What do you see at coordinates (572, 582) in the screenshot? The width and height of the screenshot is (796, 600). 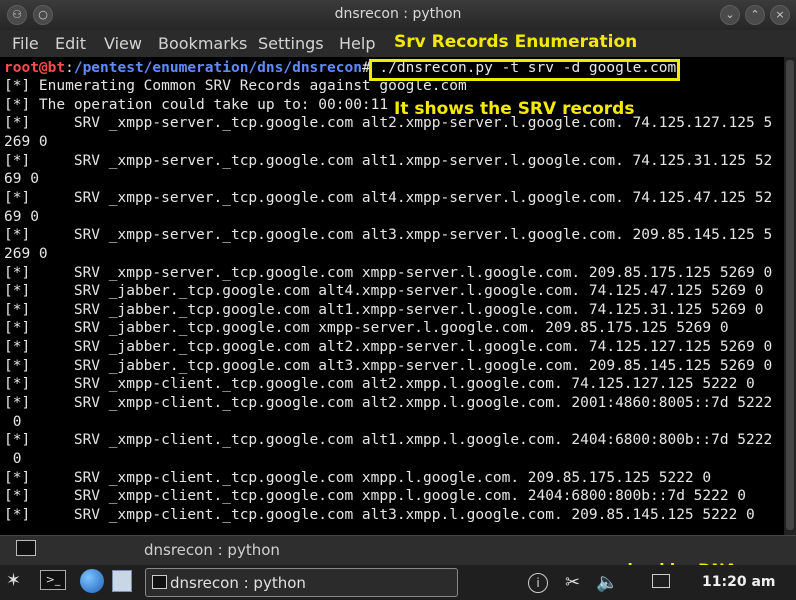 I see `scissors-icon: ✂` at bounding box center [572, 582].